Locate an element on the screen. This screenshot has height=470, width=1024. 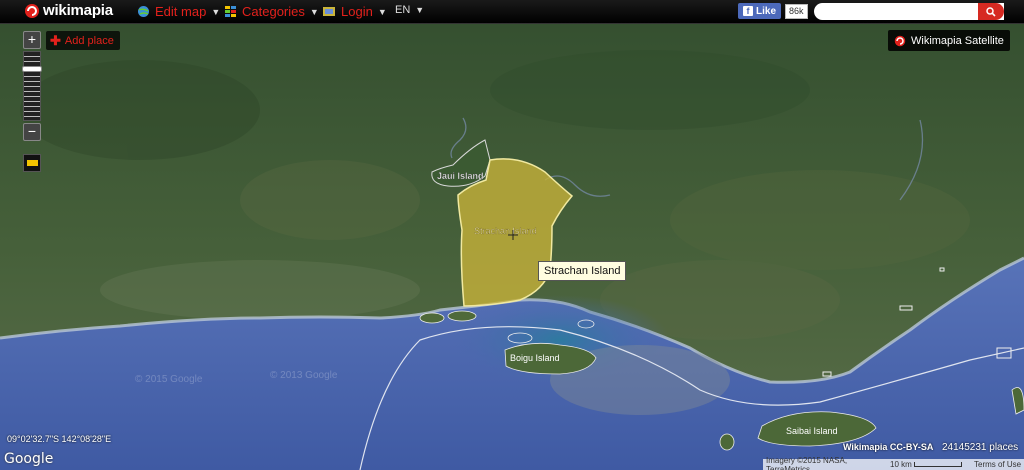
ruler-icon is located at coordinates (32, 163).